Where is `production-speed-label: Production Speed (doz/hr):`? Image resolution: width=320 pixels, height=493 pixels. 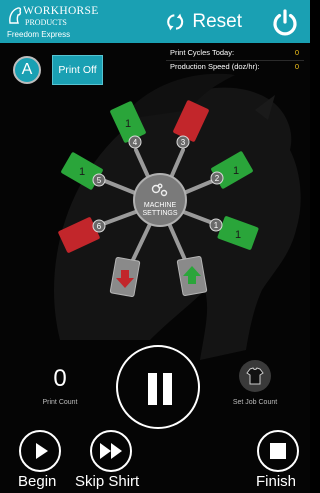 production-speed-label: Production Speed (doz/hr): is located at coordinates (215, 66).